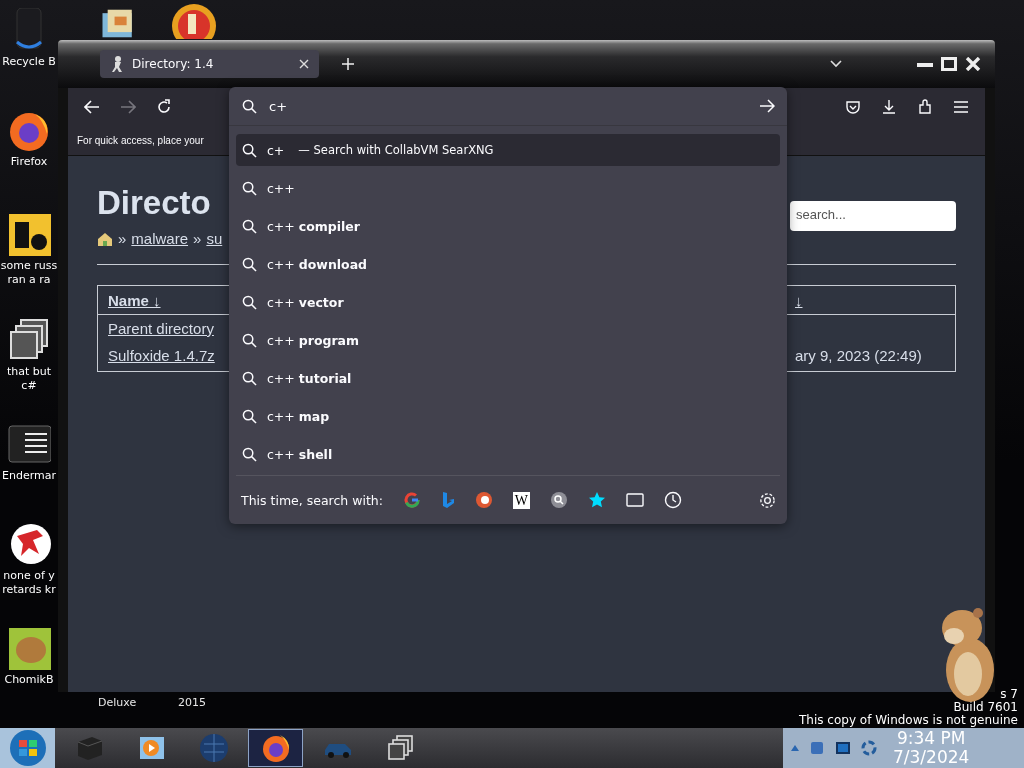 This screenshot has height=768, width=1024. I want to click on table-cell-text: ary 9, 2023 (22:49), so click(859, 355).